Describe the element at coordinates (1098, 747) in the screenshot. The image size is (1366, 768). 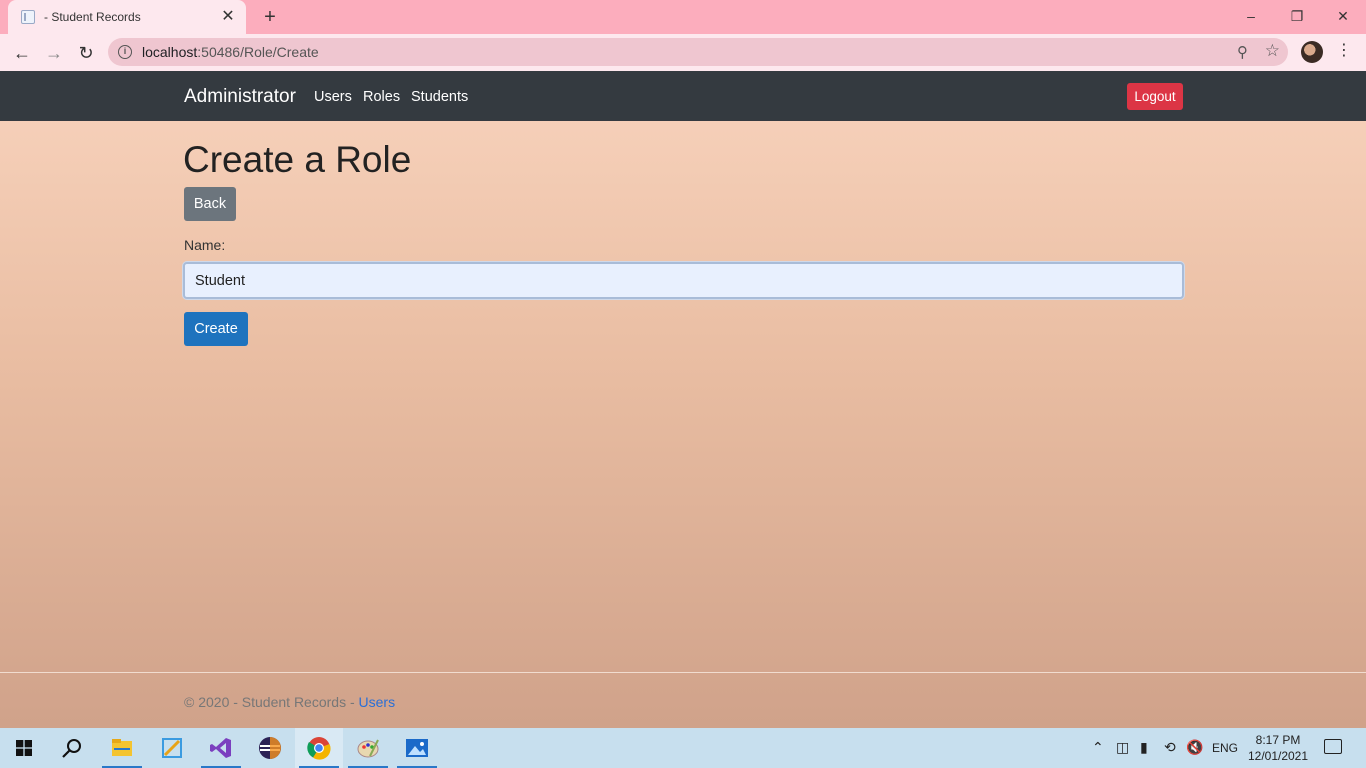
I see `show-hidden-icons: ⌃` at that location.